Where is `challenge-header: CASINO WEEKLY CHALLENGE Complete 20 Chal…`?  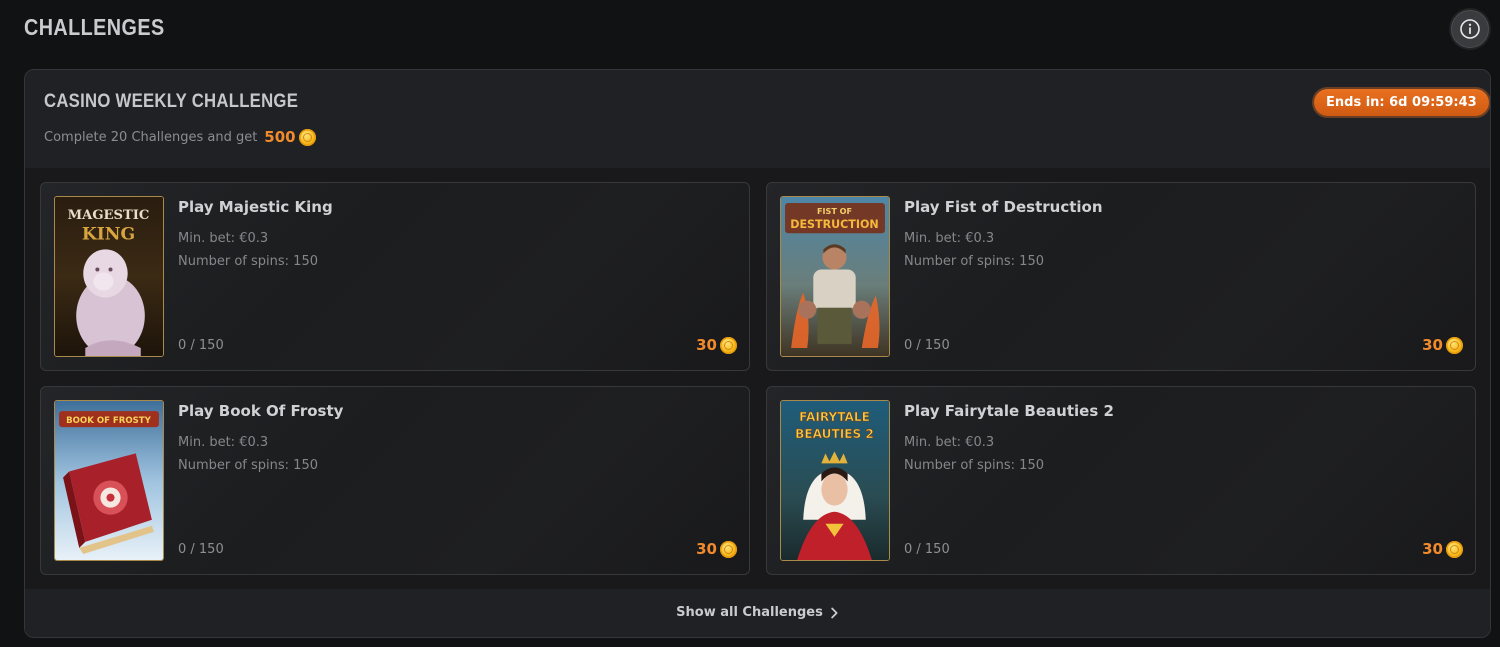
challenge-header: CASINO WEEKLY CHALLENGE Complete 20 Chal… is located at coordinates (757, 119).